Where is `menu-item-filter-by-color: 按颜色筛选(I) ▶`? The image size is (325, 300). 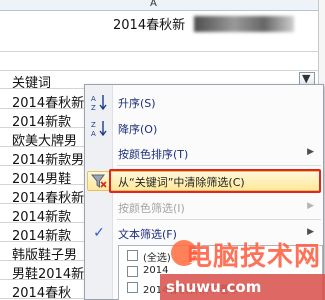 menu-item-filter-by-color: 按颜色筛选(I) ▶ is located at coordinates (204, 207).